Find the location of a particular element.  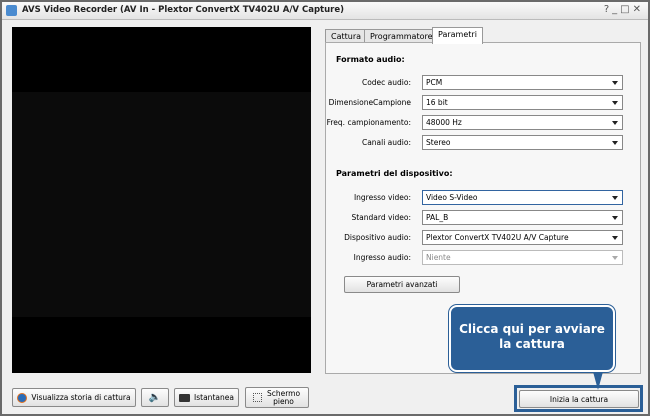

codec-select: PCM is located at coordinates (522, 82).